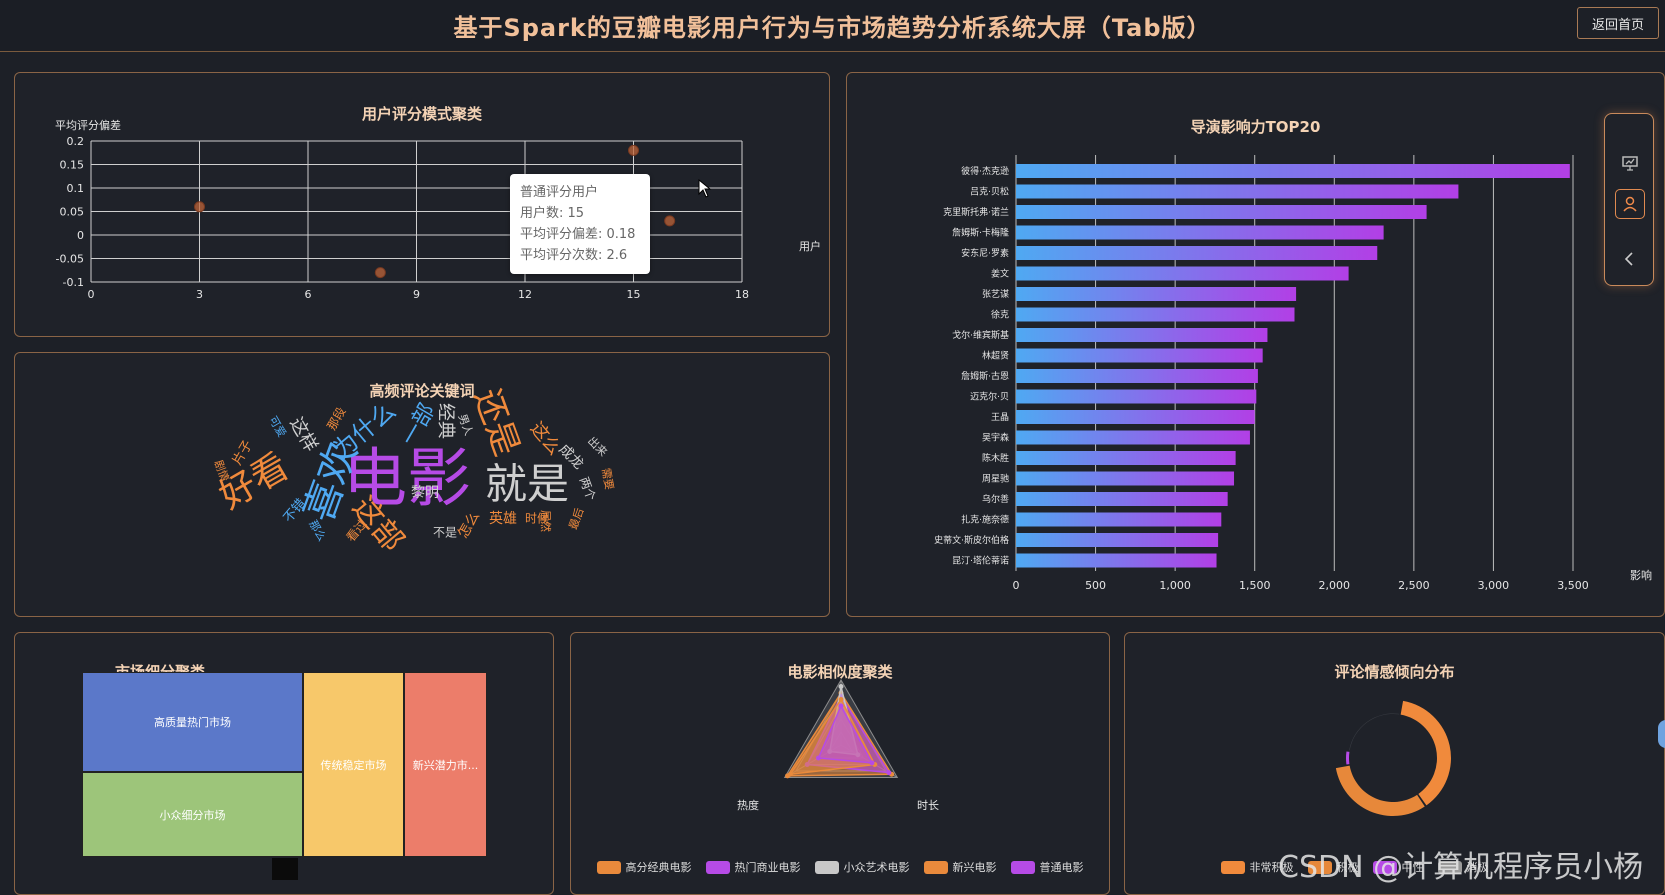 This screenshot has width=1665, height=895. Describe the element at coordinates (587, 488) in the screenshot. I see `wordcloud-word: 两个` at that location.